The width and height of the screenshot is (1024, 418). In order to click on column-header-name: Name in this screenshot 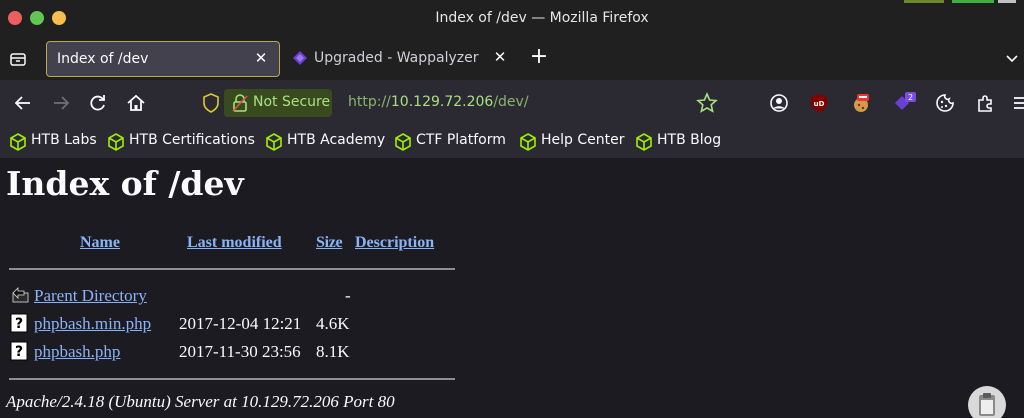, I will do `click(100, 243)`.